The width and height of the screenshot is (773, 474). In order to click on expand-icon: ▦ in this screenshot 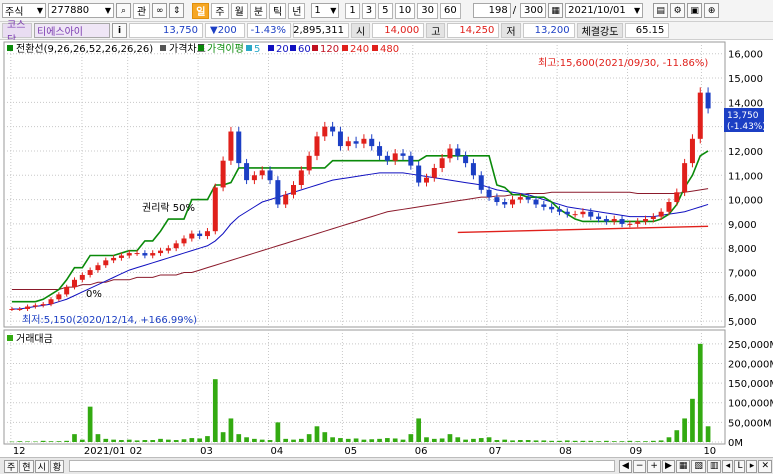, I will do `click(683, 466)`.